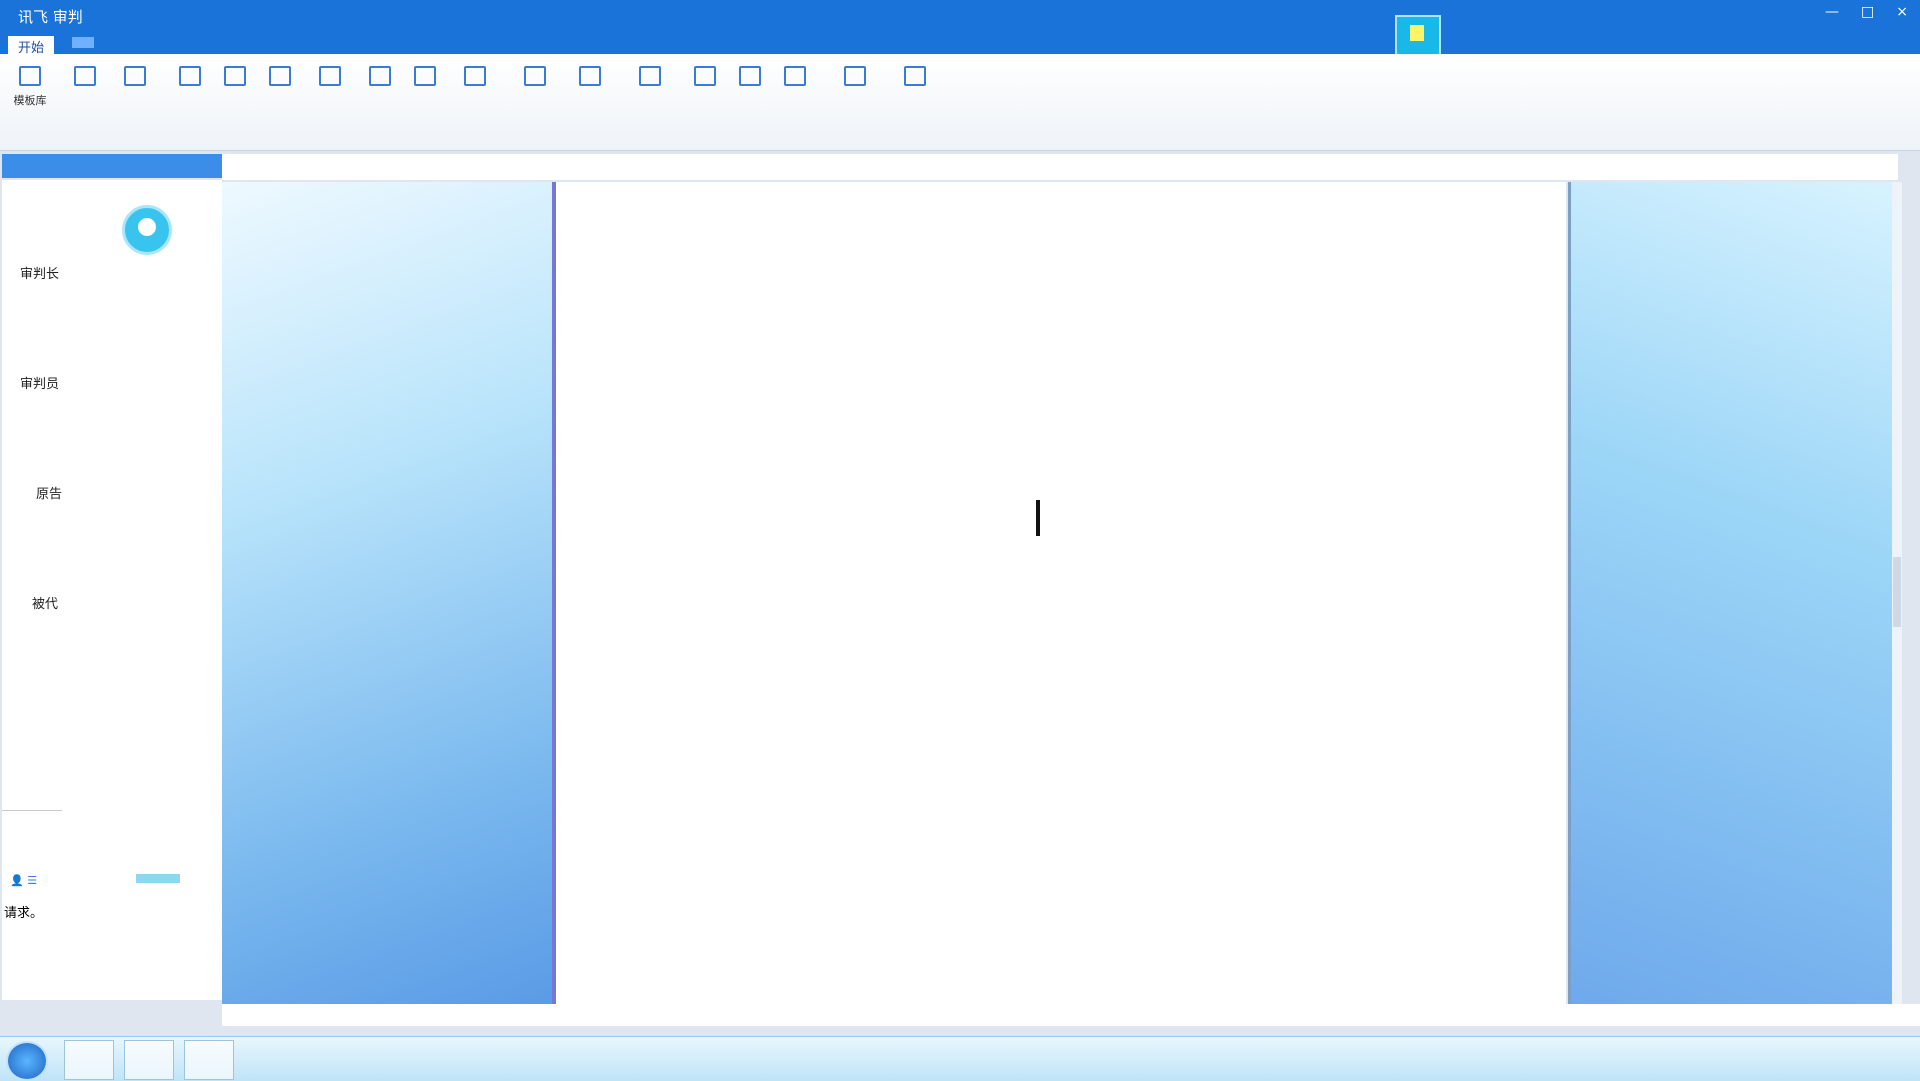  What do you see at coordinates (795, 76) in the screenshot?
I see `box-icon` at bounding box center [795, 76].